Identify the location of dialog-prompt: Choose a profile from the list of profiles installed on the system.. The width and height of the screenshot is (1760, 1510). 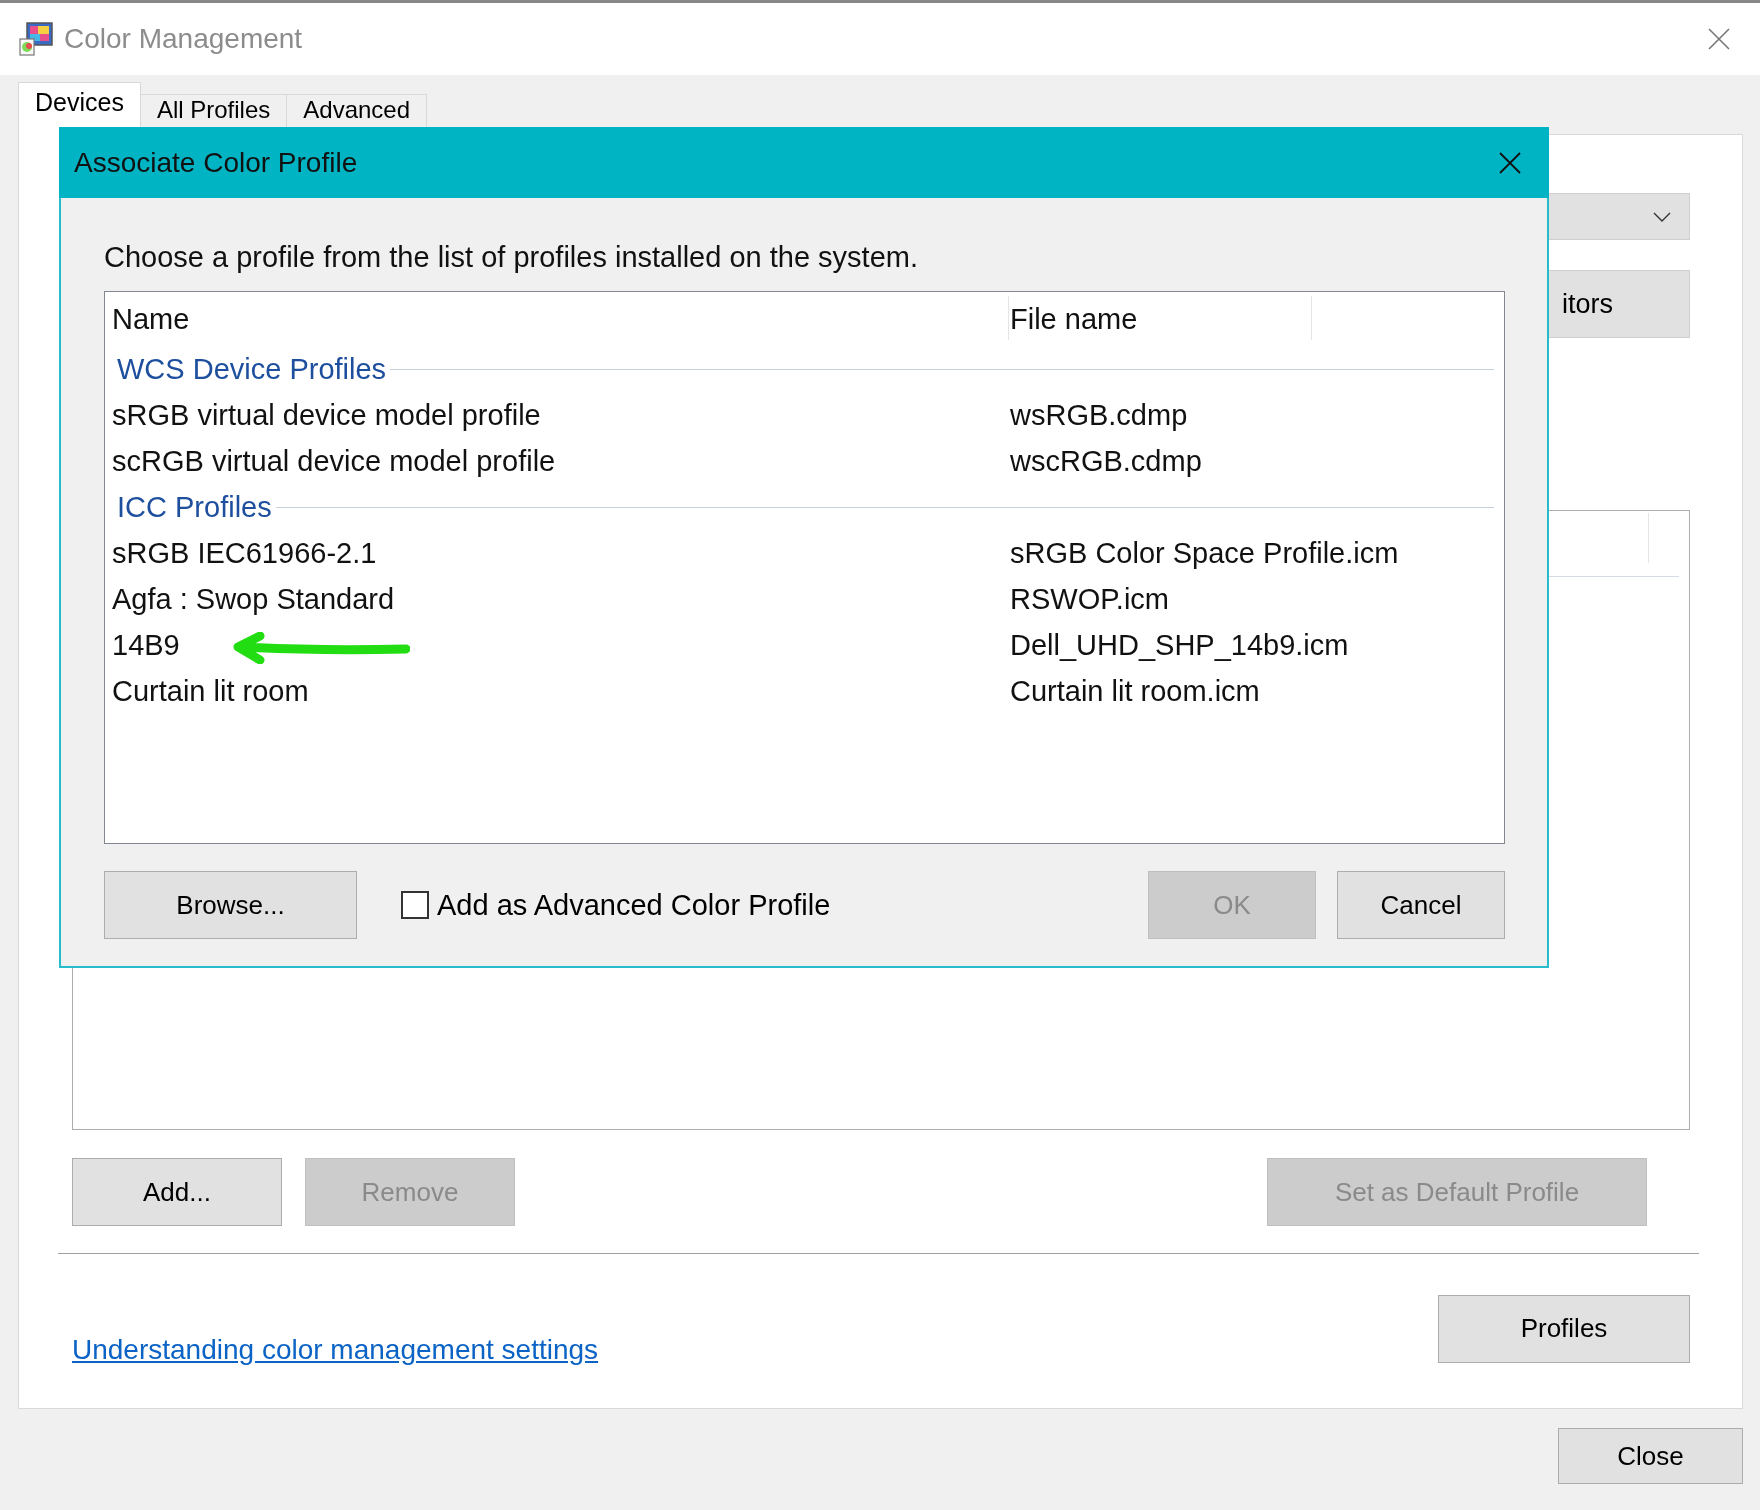
(511, 257).